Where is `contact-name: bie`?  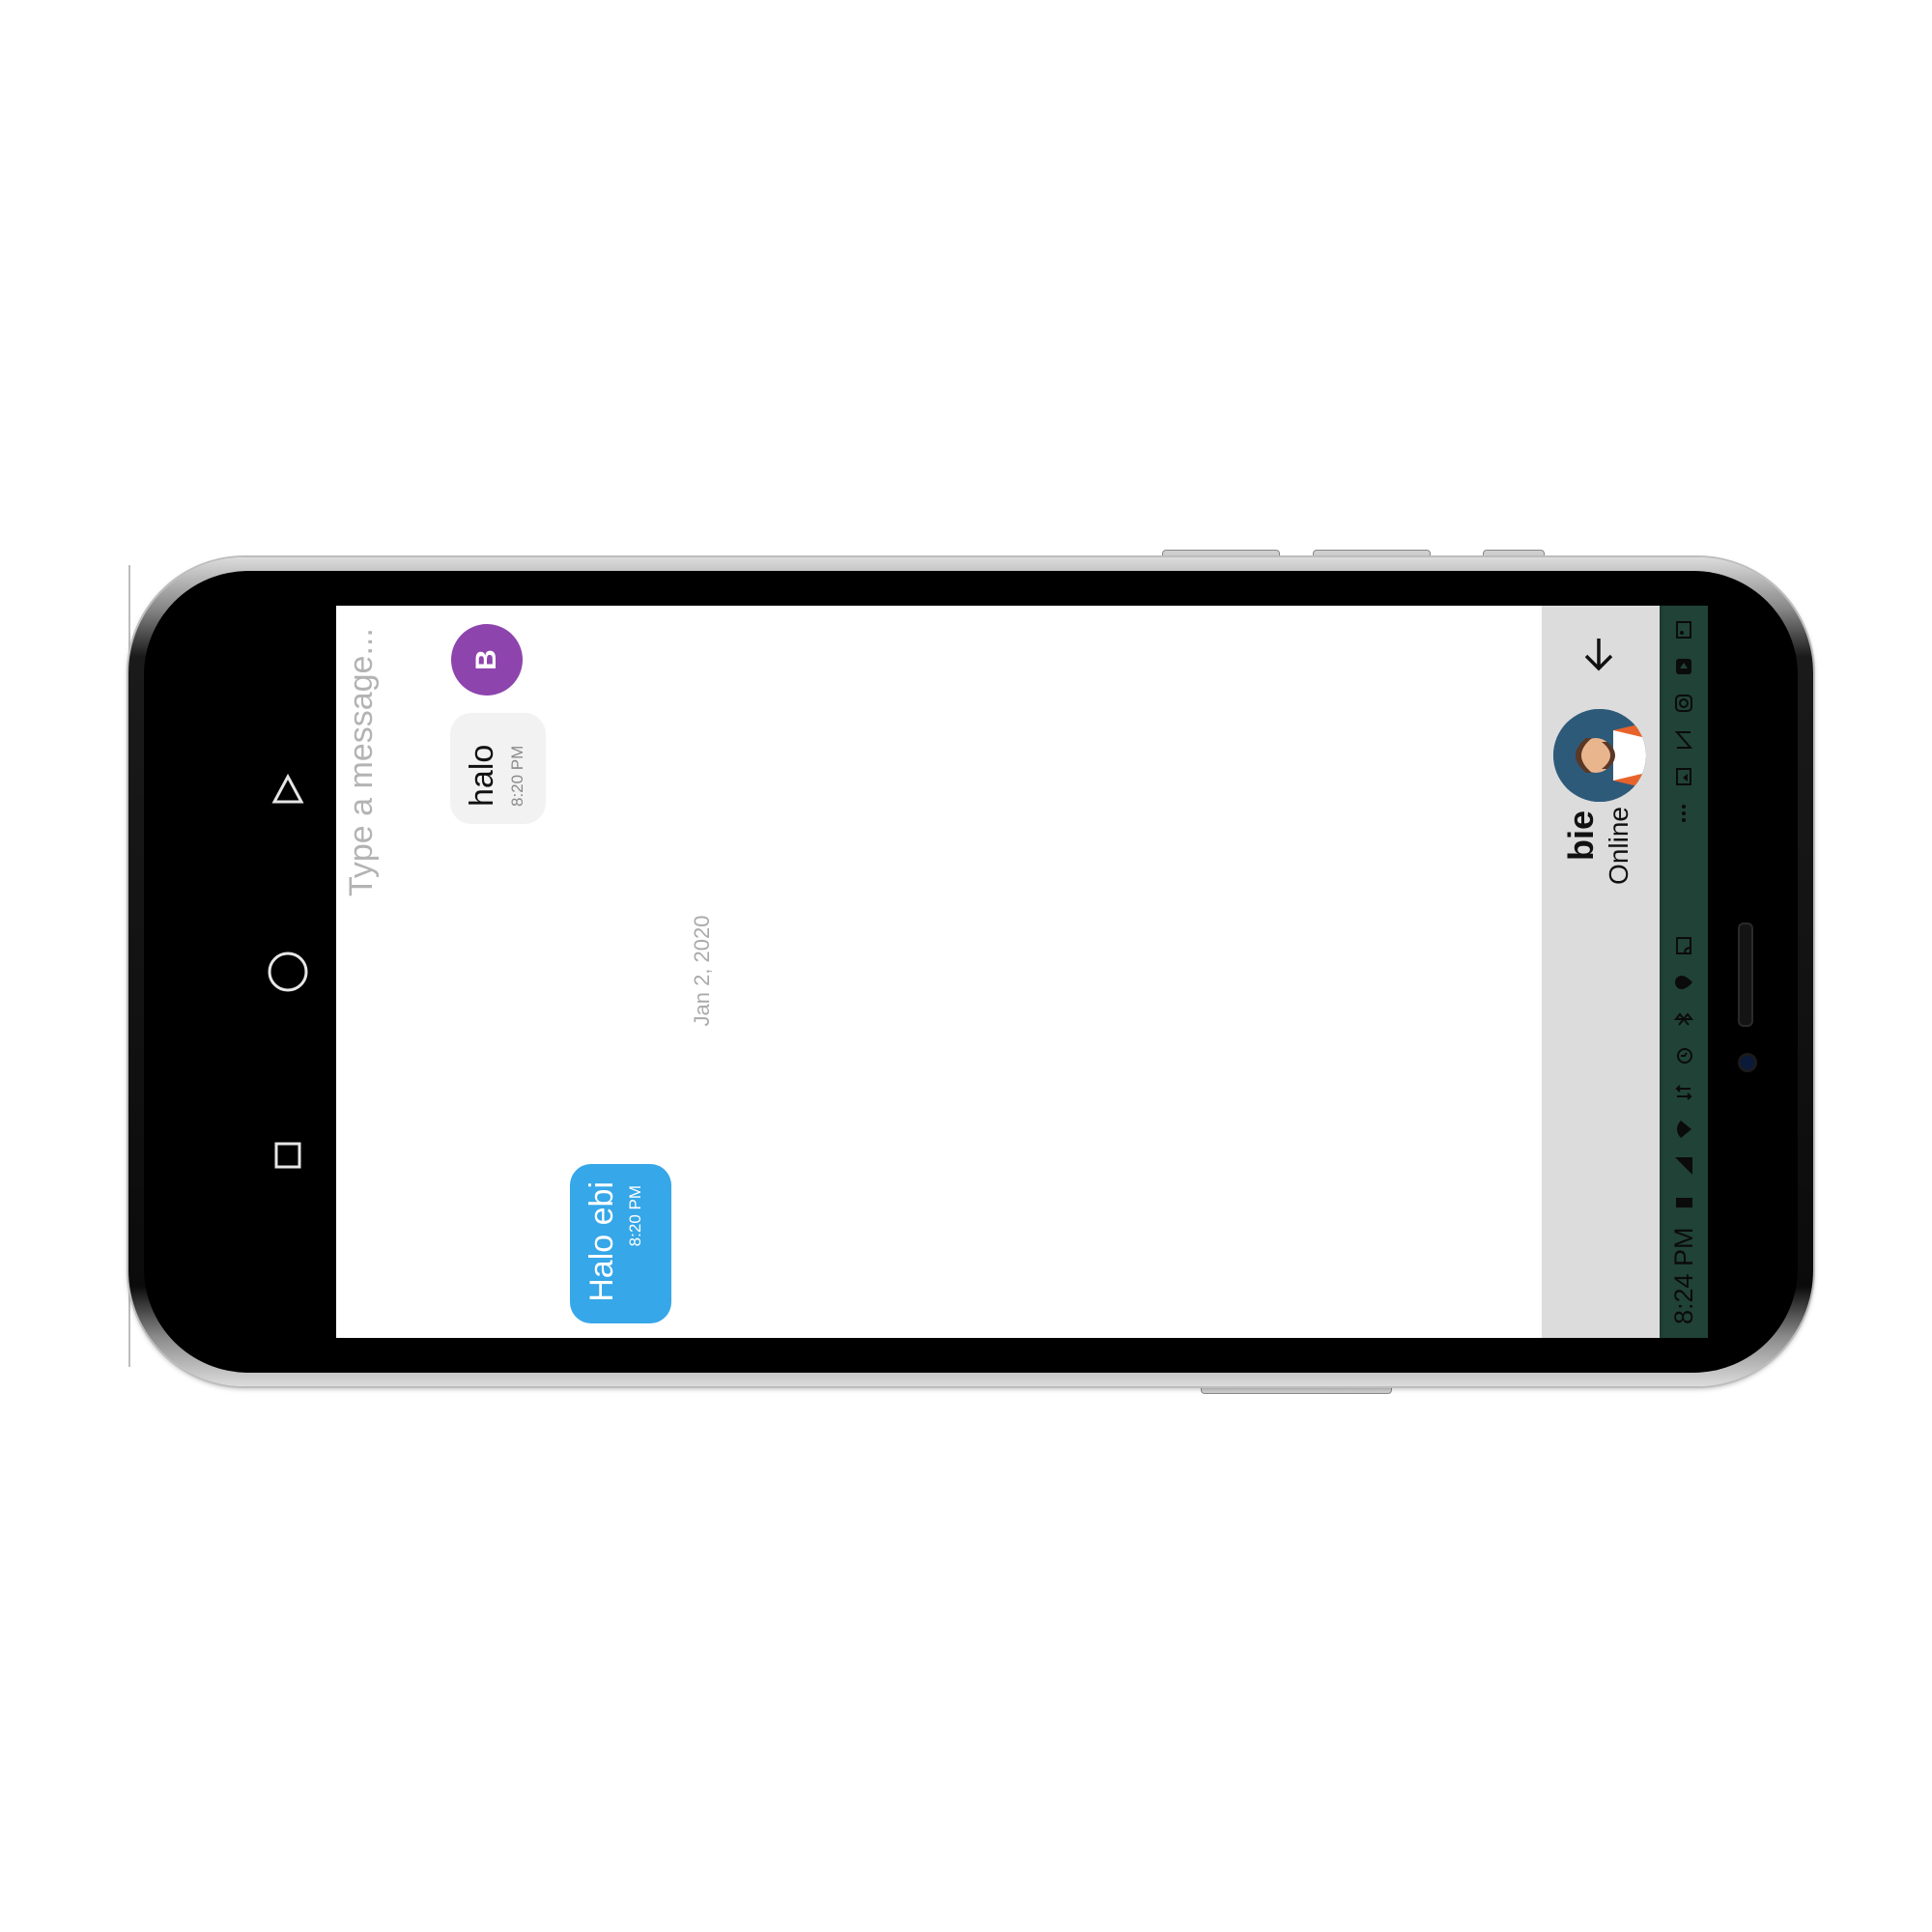
contact-name: bie is located at coordinates (1581, 858).